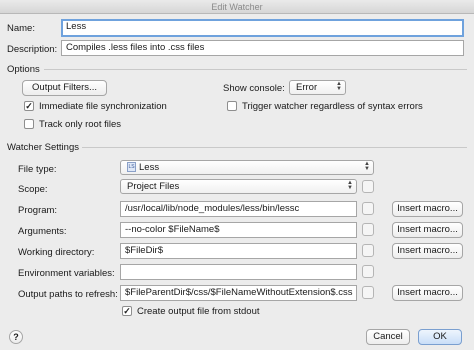 The height and width of the screenshot is (350, 474). What do you see at coordinates (43, 147) in the screenshot?
I see `watcher-section-title: Watcher Settings` at bounding box center [43, 147].